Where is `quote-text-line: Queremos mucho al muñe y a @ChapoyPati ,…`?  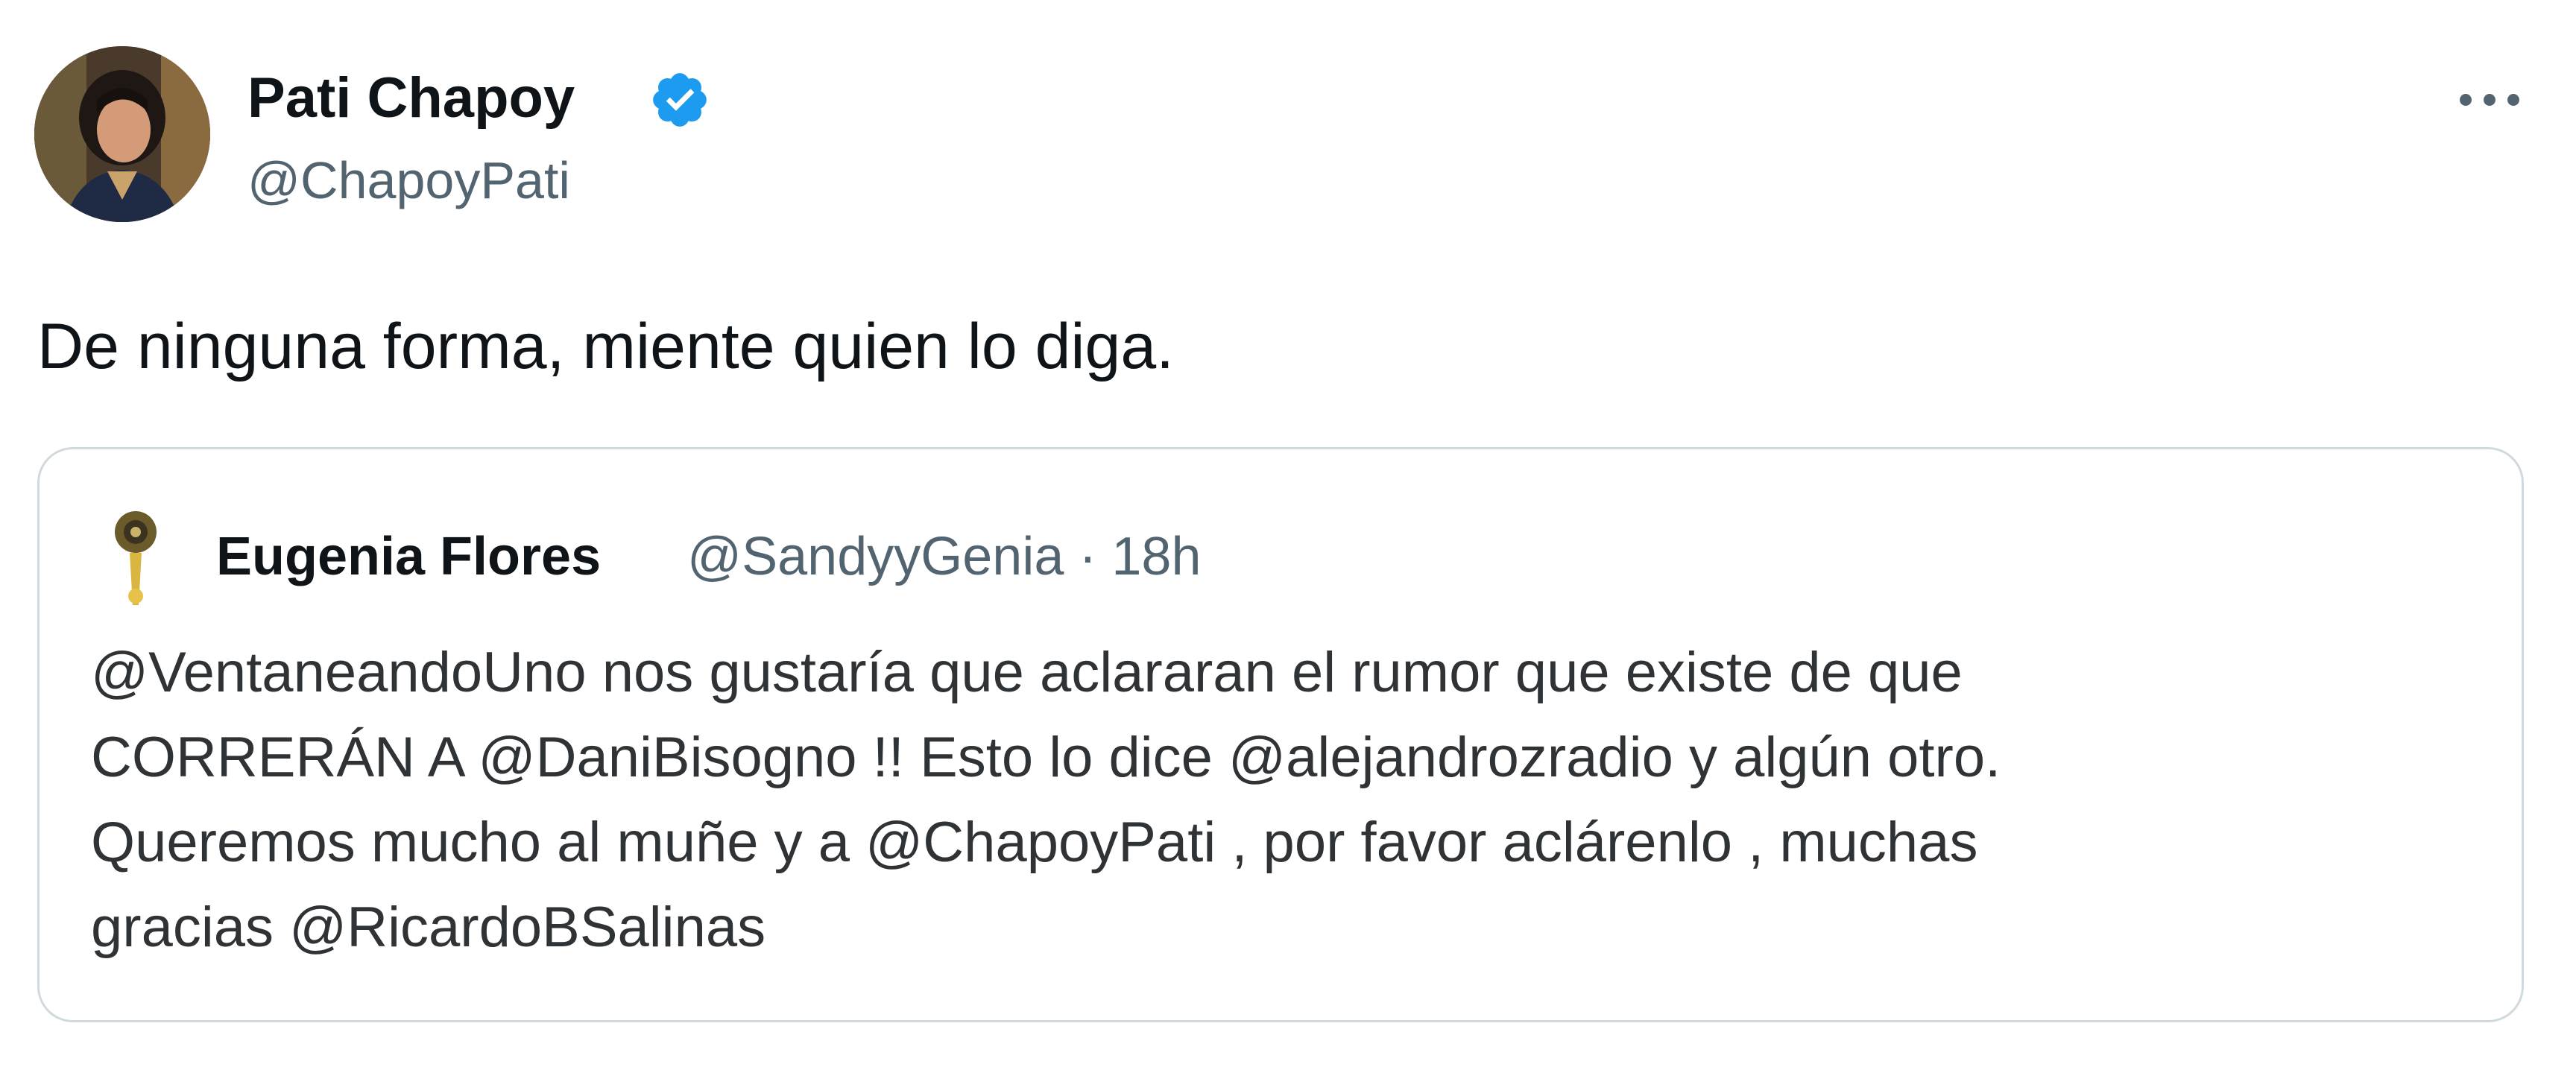 quote-text-line: Queremos mucho al muñe y a @ChapoyPati ,… is located at coordinates (1035, 842).